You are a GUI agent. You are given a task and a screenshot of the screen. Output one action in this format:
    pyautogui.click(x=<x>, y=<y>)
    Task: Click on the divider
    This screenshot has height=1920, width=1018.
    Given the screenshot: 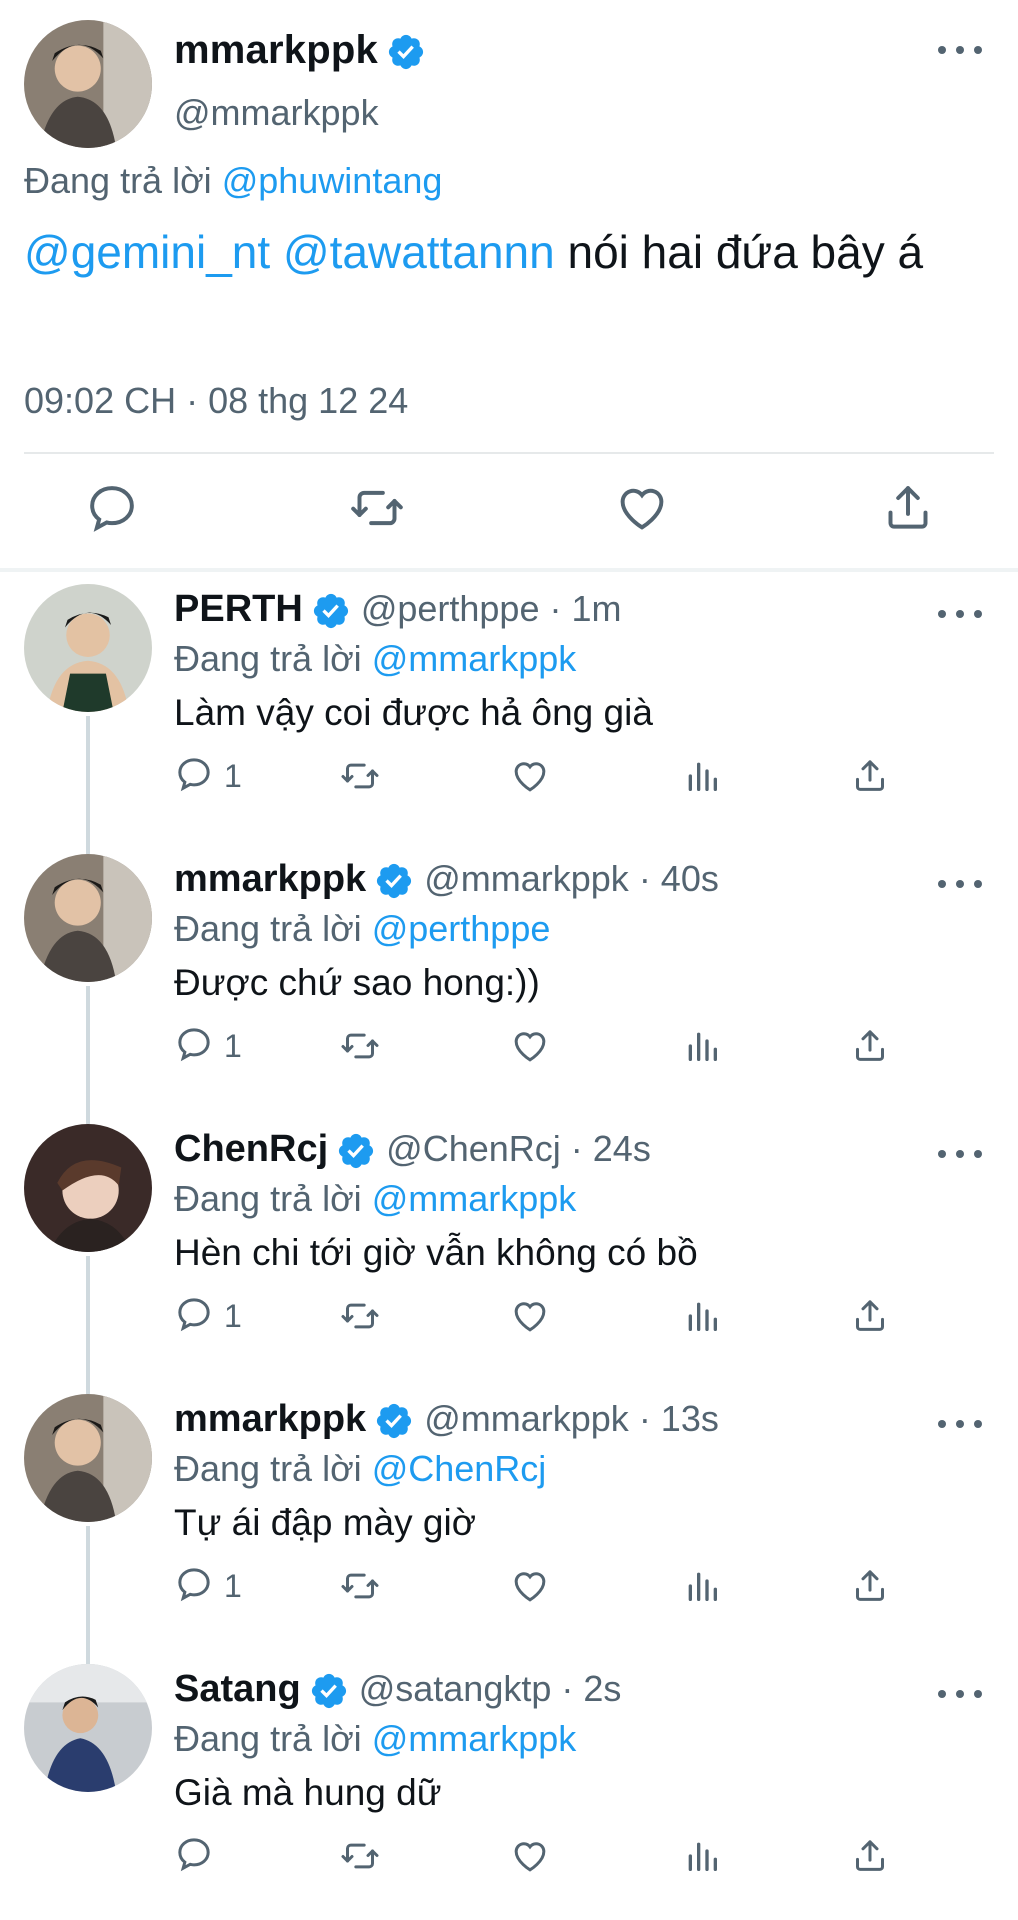 What is the action you would take?
    pyautogui.click(x=509, y=453)
    